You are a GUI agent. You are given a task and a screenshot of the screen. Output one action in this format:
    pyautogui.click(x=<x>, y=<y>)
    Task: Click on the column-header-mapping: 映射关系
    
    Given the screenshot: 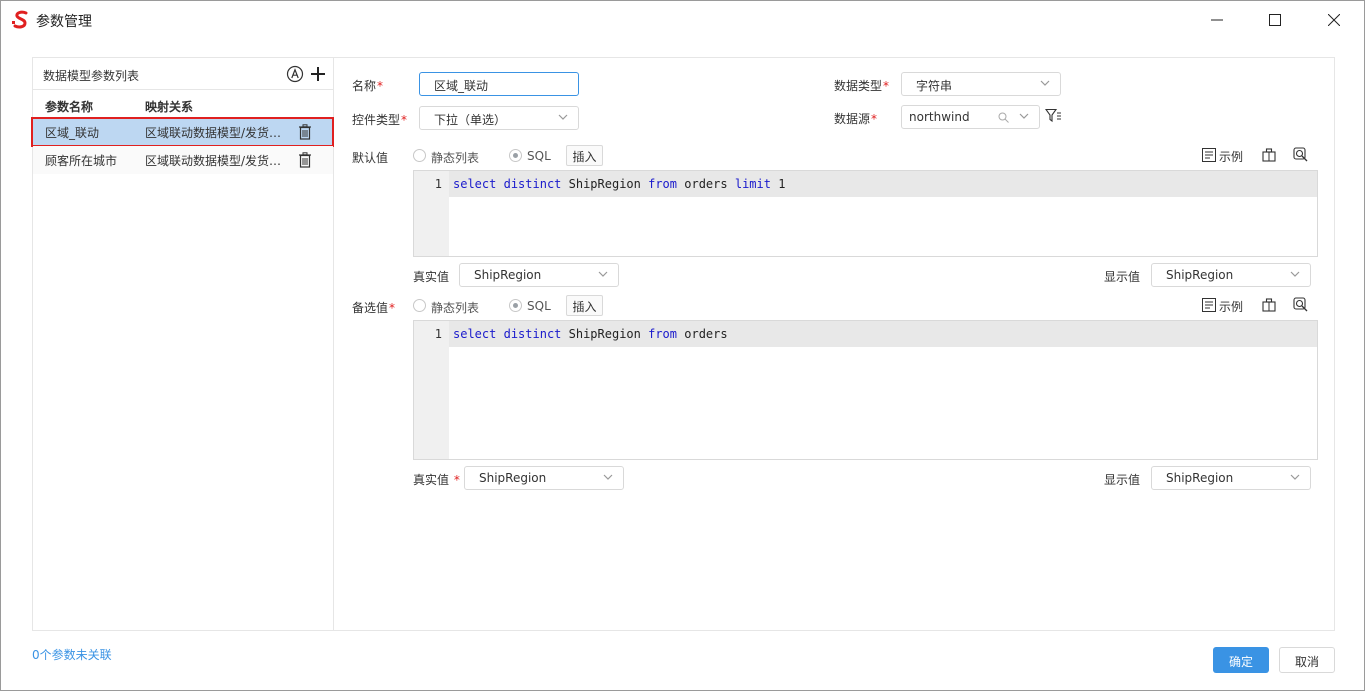 What is the action you would take?
    pyautogui.click(x=169, y=107)
    